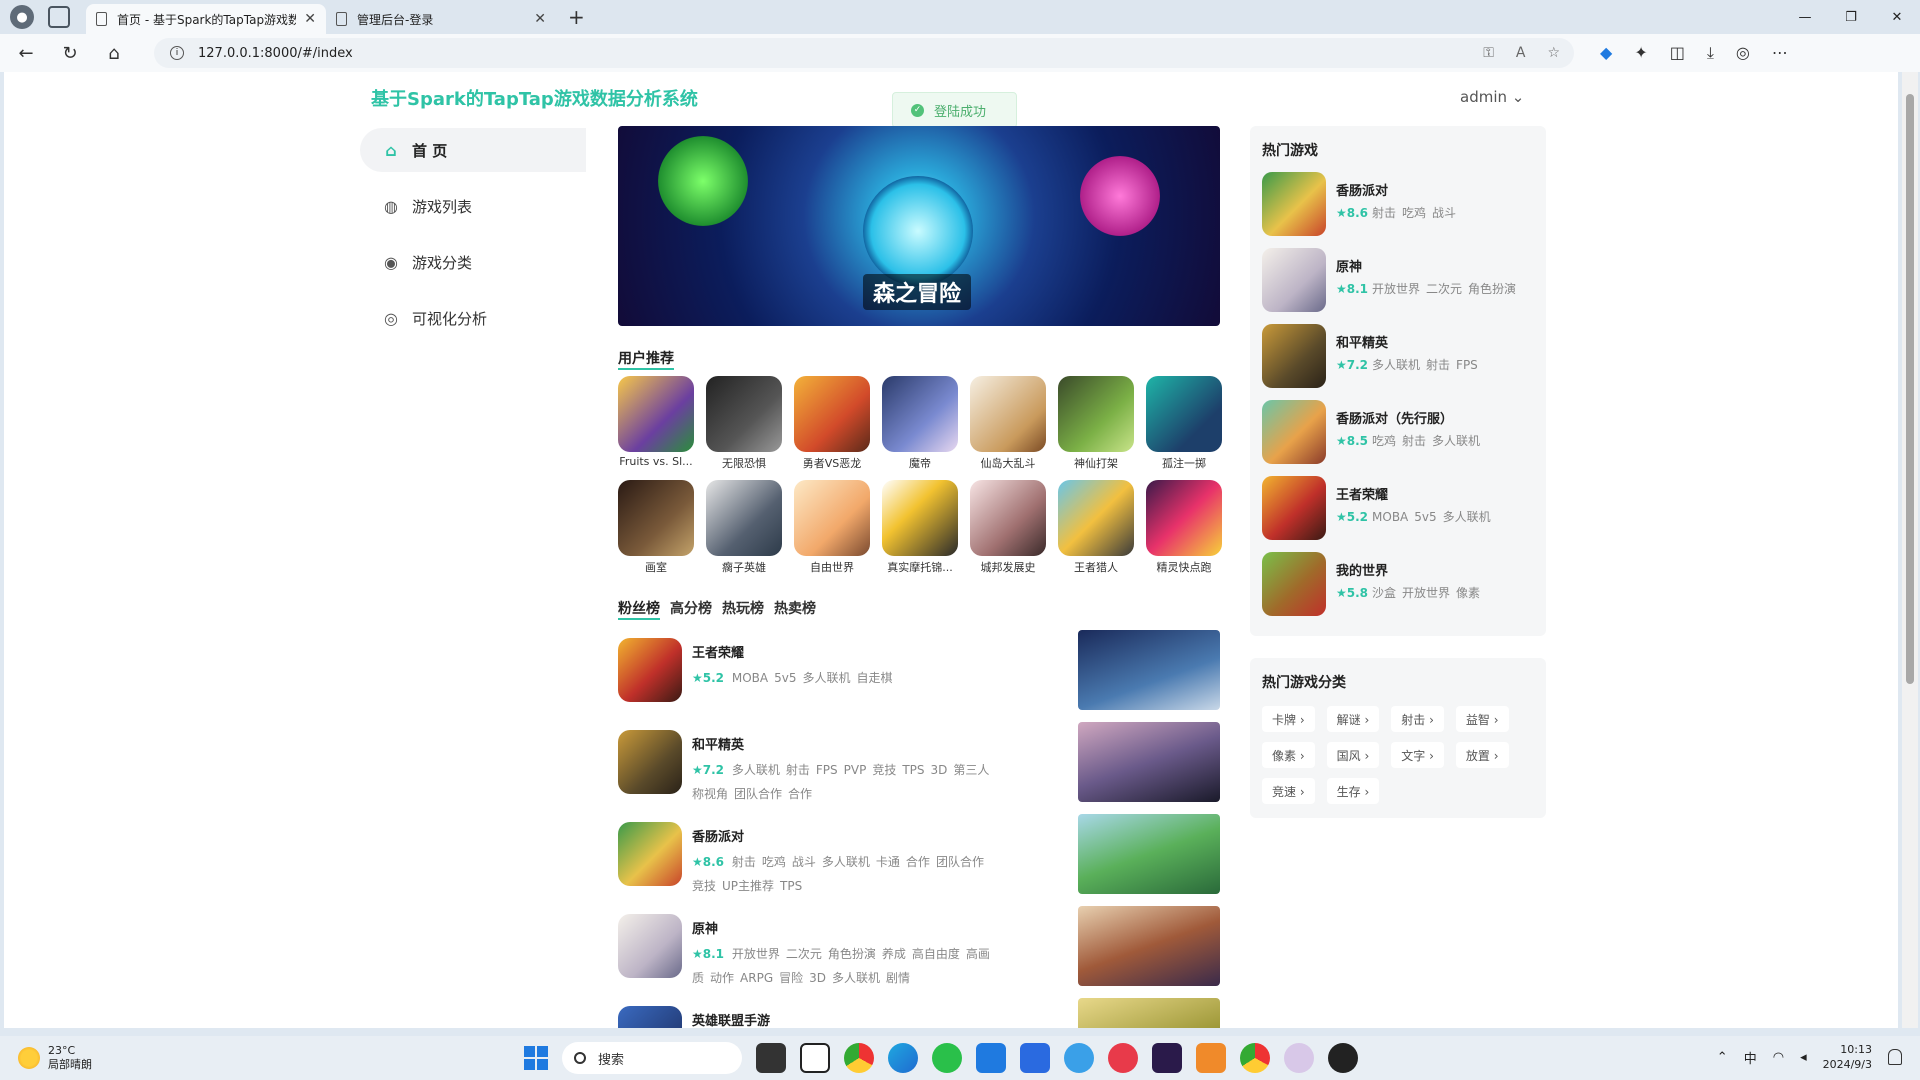  What do you see at coordinates (1398, 274) in the screenshot?
I see `hot-game-item: 原神 ★8.1 开放世界 二次元 角色扮演` at bounding box center [1398, 274].